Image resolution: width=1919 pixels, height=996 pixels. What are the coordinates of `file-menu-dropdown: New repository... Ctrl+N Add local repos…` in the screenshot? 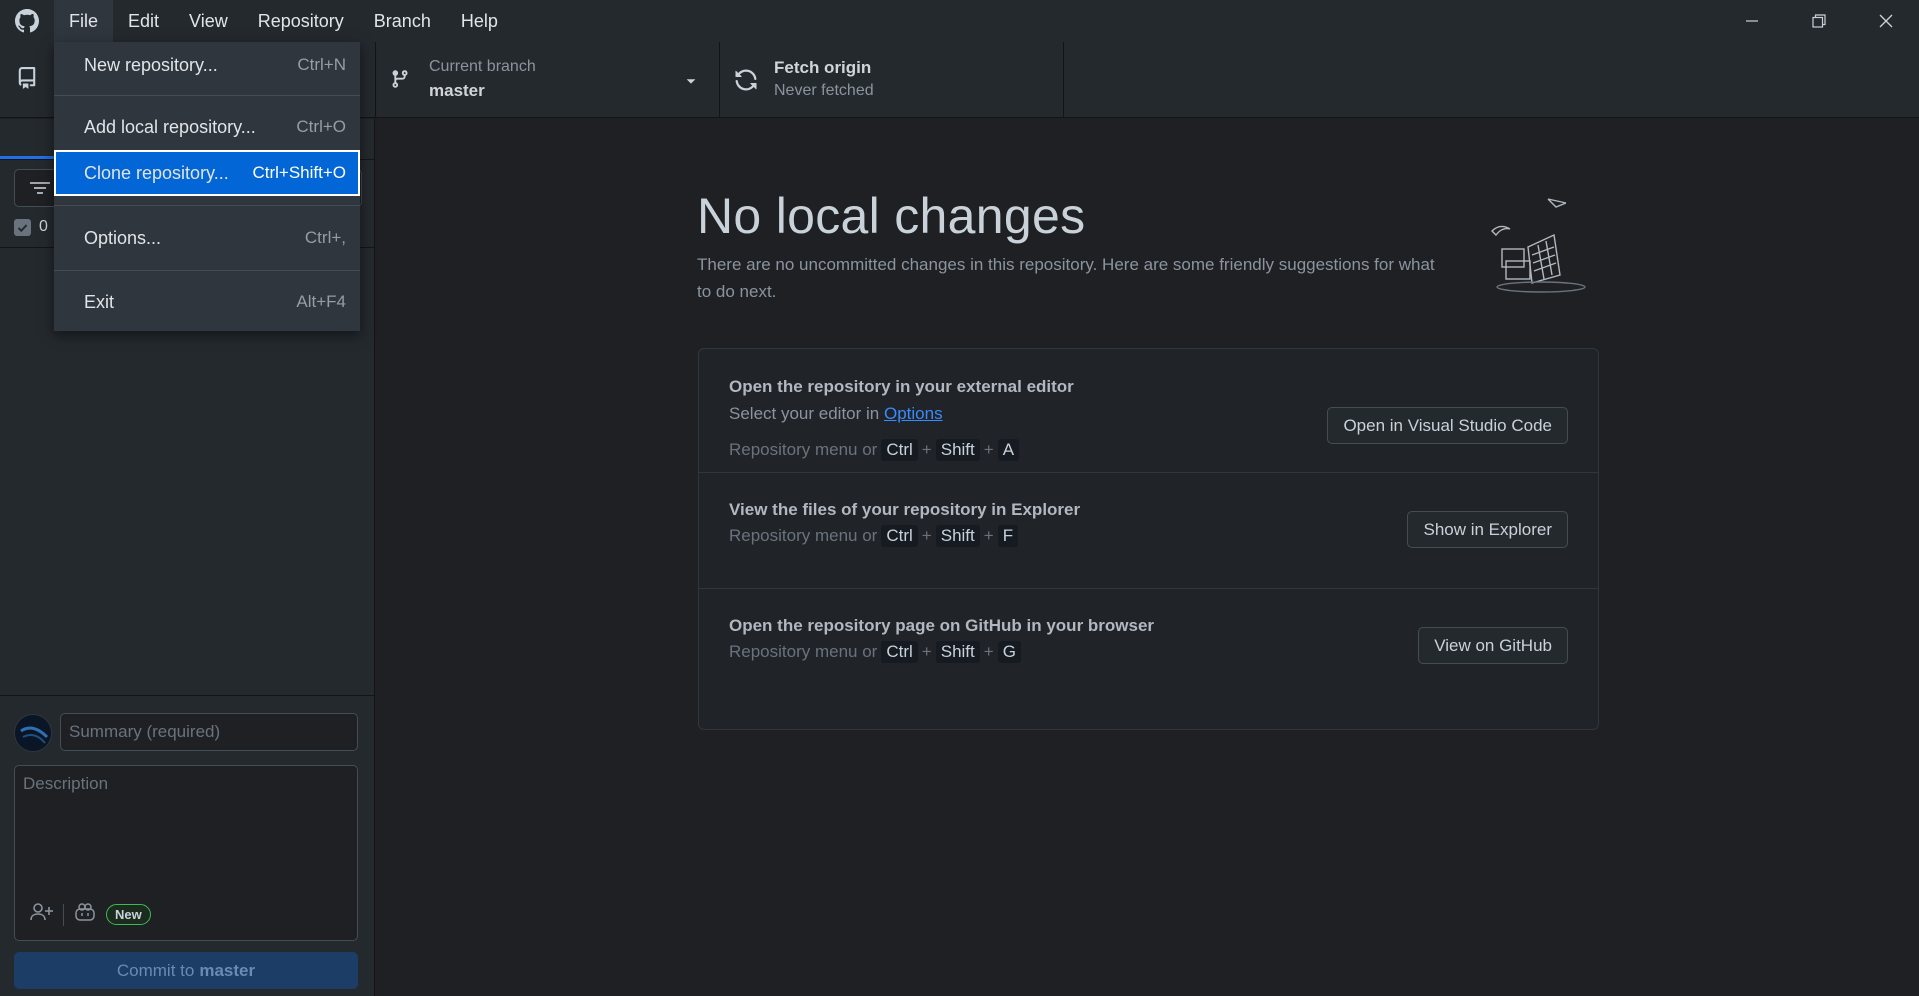 It's located at (207, 186).